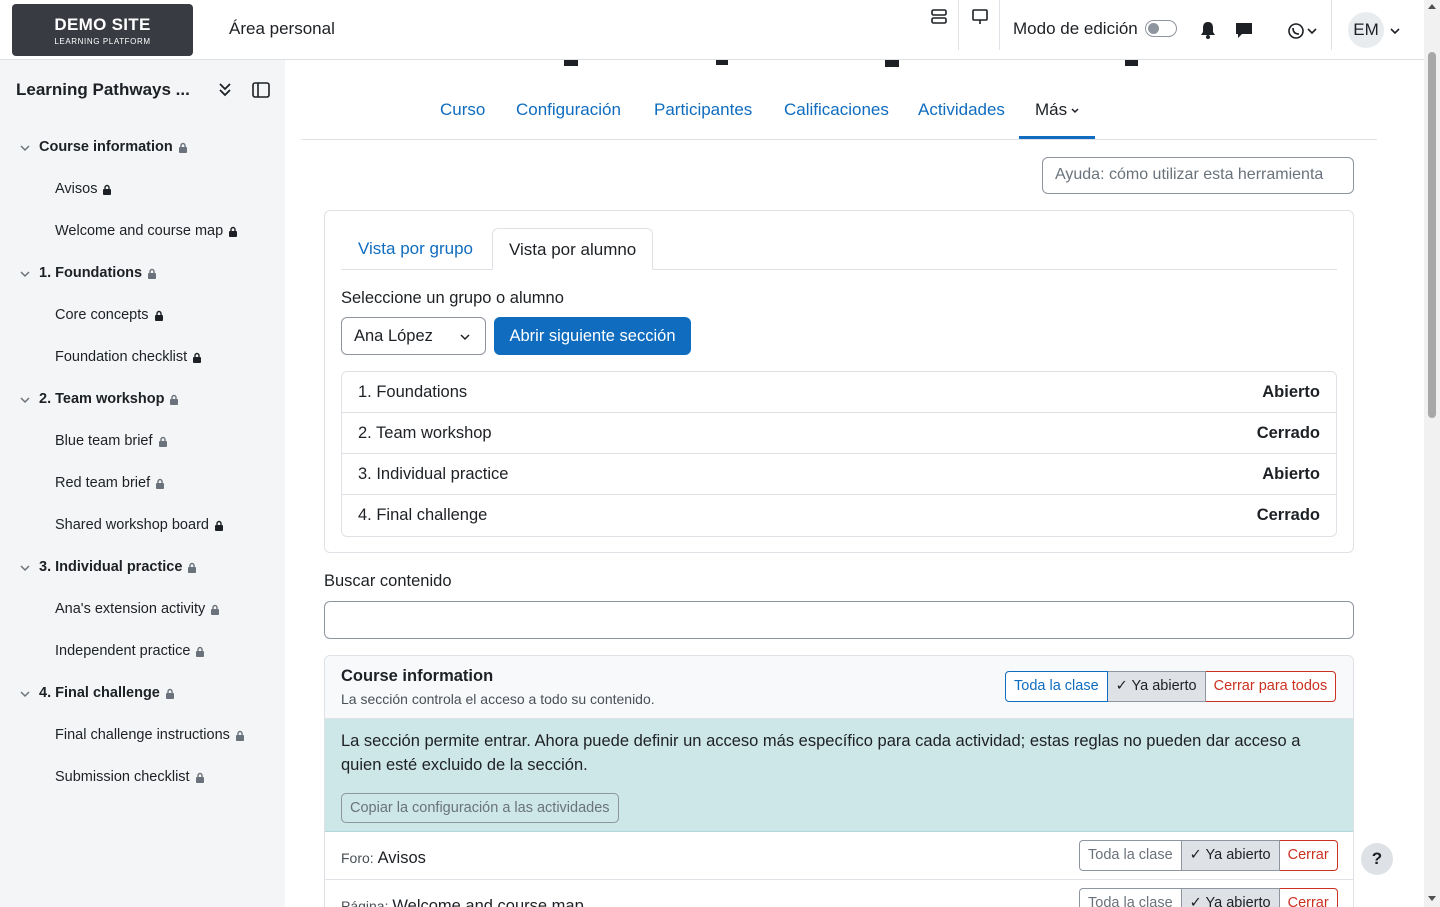 The height and width of the screenshot is (907, 1440). I want to click on list-item: 2. Team workshop Cerrado, so click(839, 433).